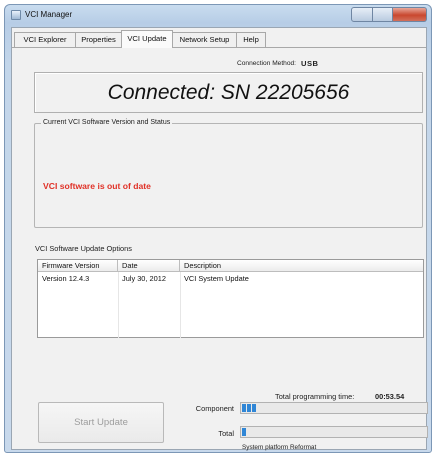 This screenshot has height=457, width=437. Describe the element at coordinates (149, 266) in the screenshot. I see `column-header-date: Date` at that location.